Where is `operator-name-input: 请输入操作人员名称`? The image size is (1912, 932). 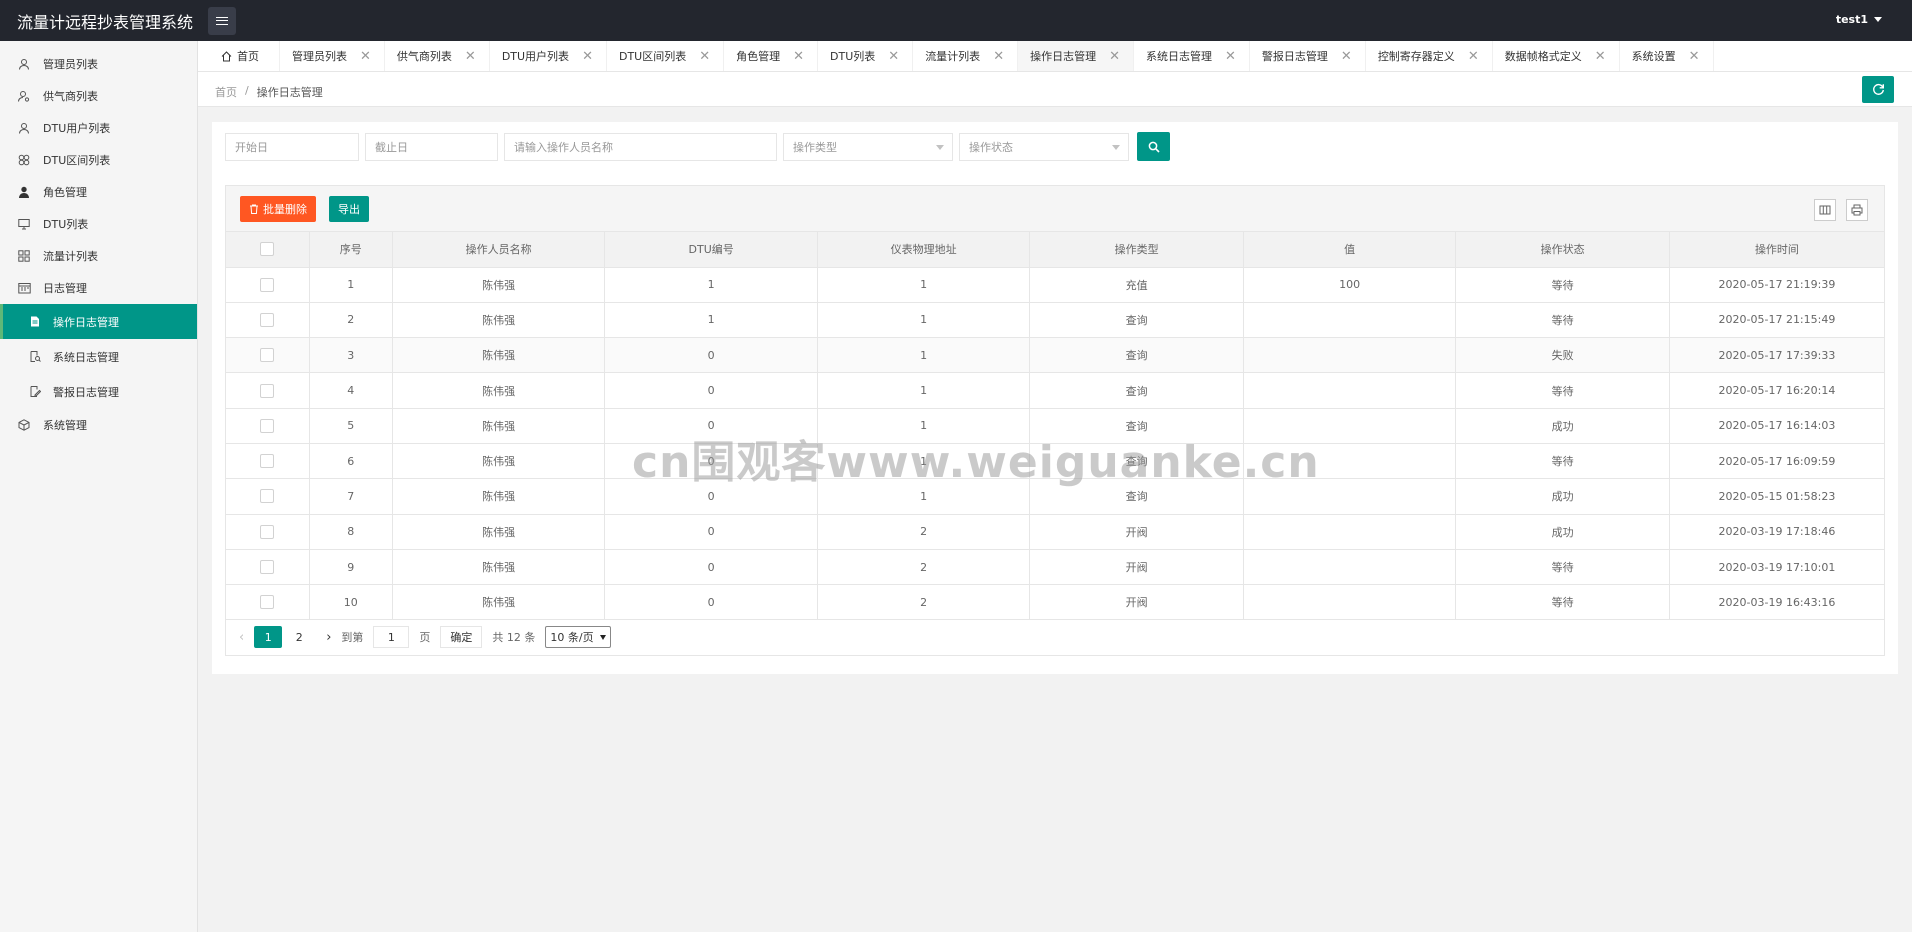
operator-name-input: 请输入操作人员名称 is located at coordinates (640, 146).